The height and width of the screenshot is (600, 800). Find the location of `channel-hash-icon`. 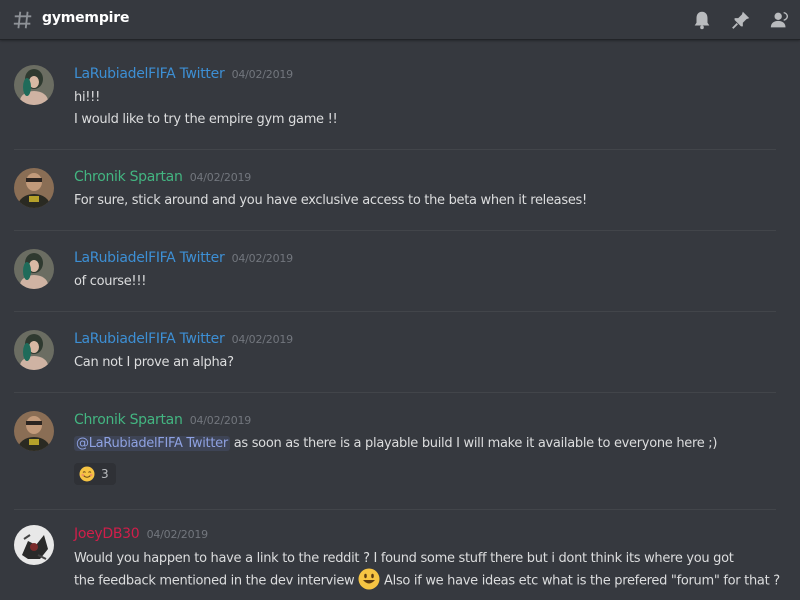

channel-hash-icon is located at coordinates (22, 20).